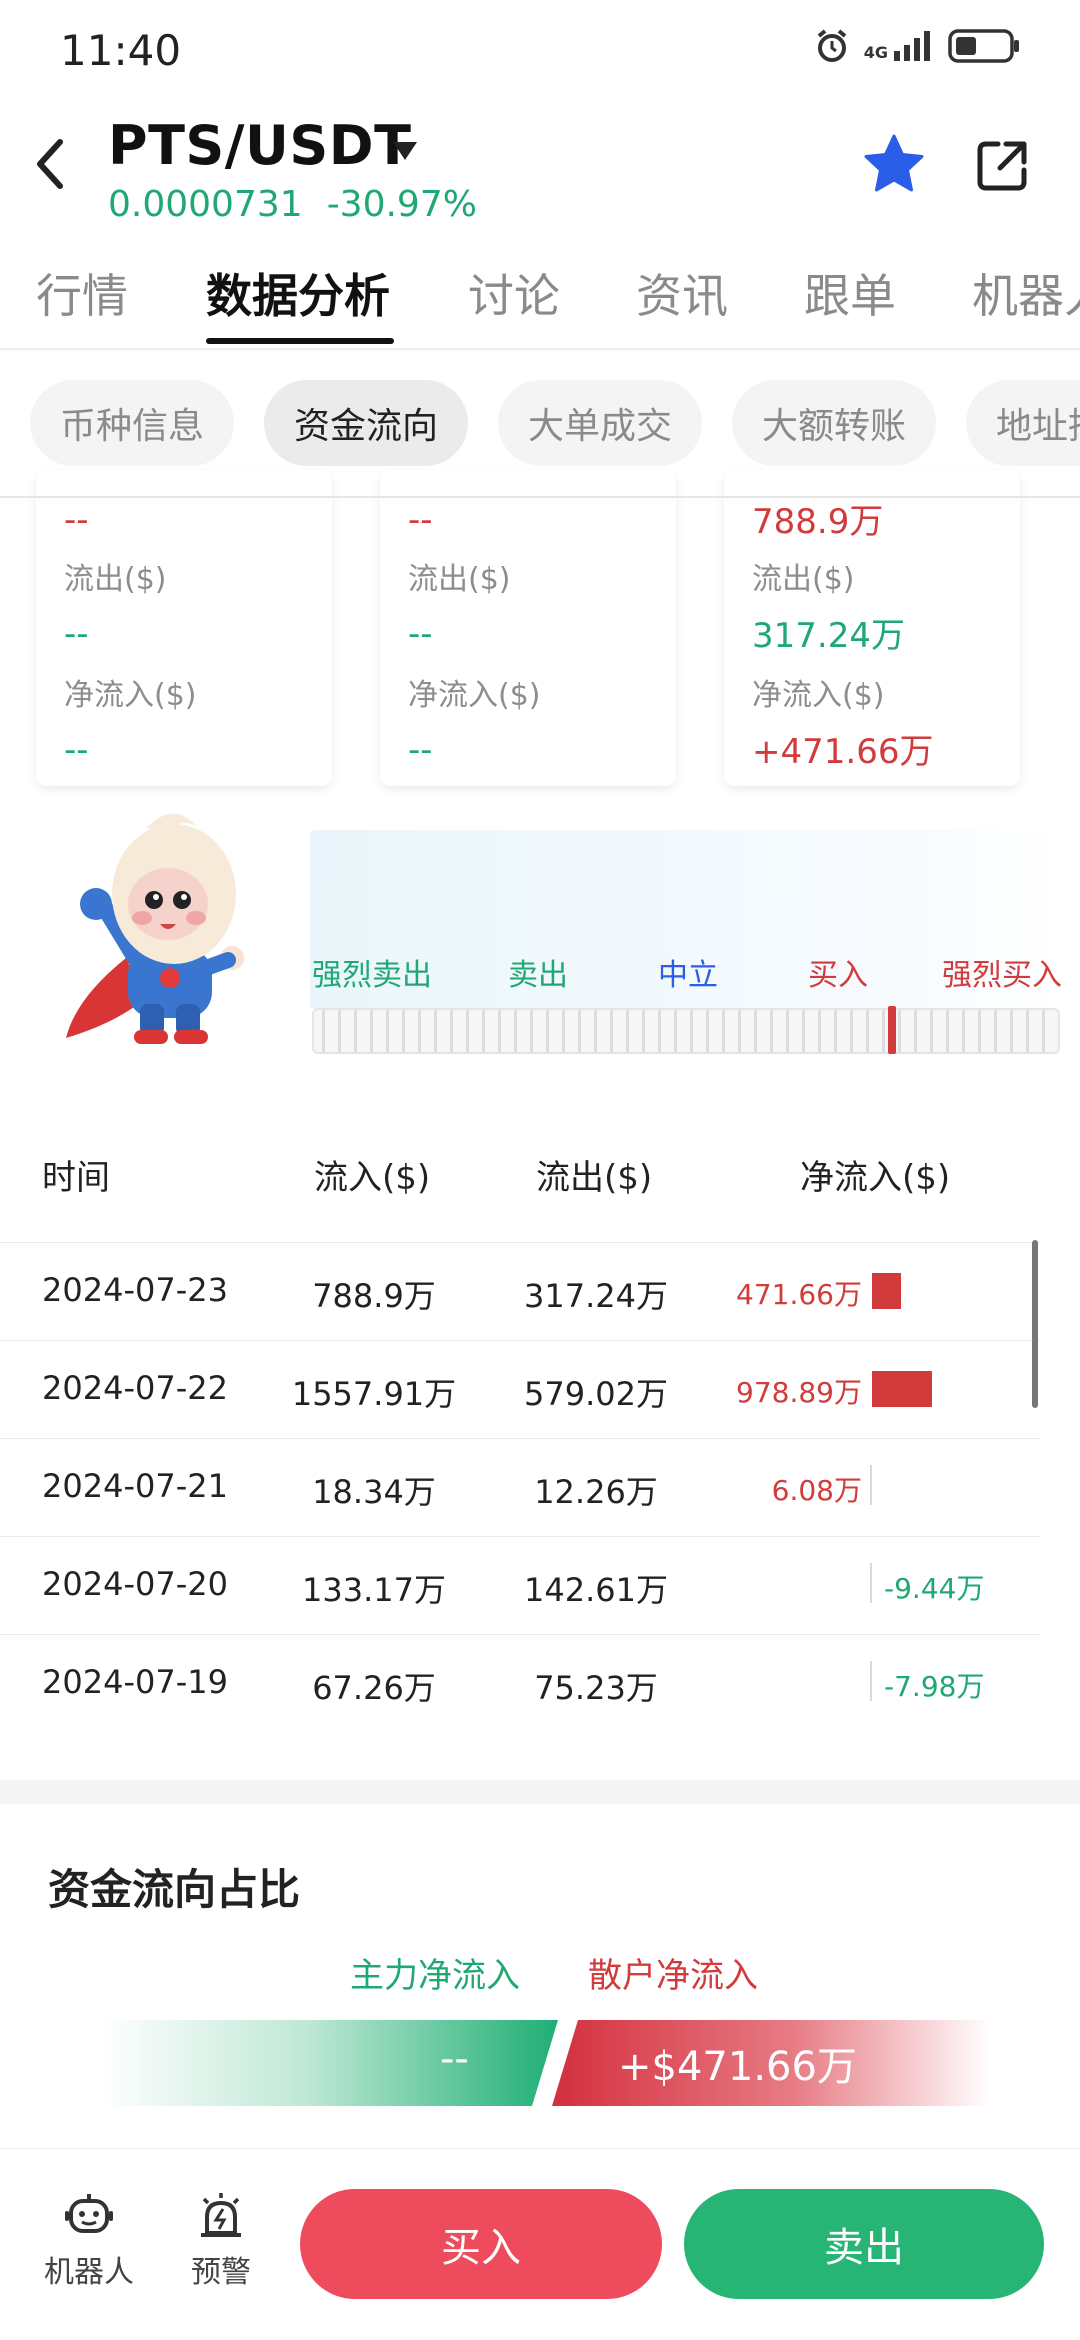  I want to click on sub-tabs: 币种信息 资金流向 大单成交 大额转账 地址持, so click(540, 425).